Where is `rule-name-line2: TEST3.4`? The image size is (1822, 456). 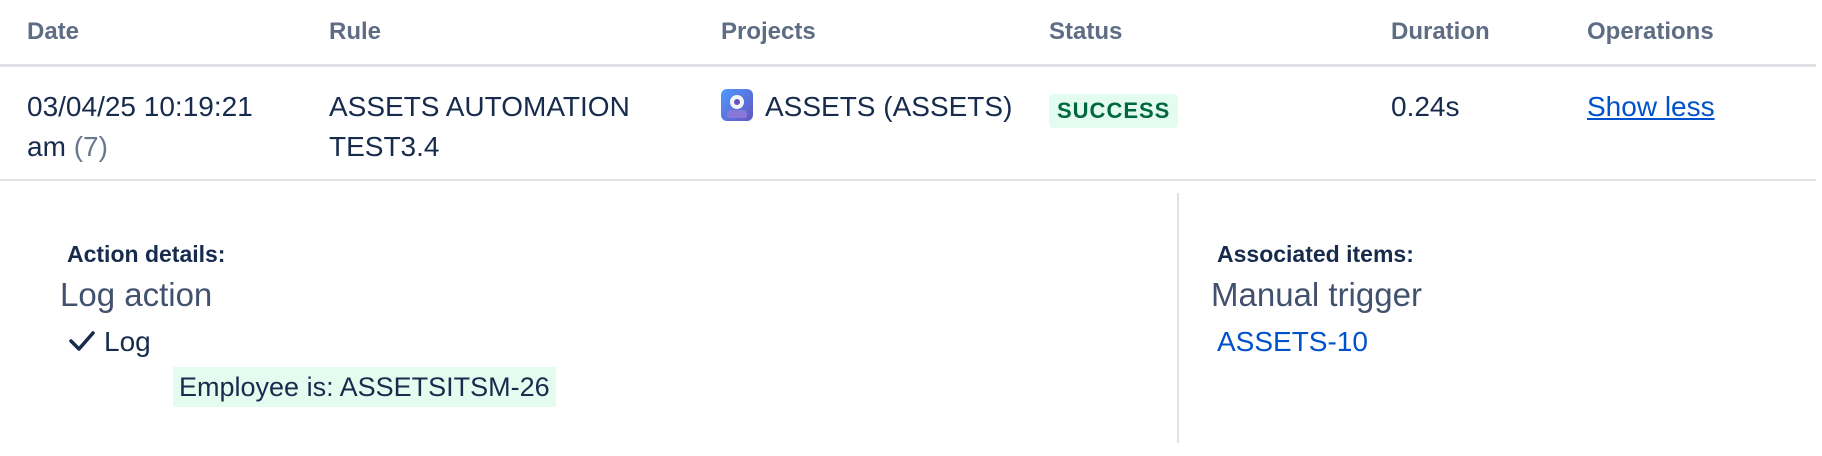
rule-name-line2: TEST3.4 is located at coordinates (384, 146).